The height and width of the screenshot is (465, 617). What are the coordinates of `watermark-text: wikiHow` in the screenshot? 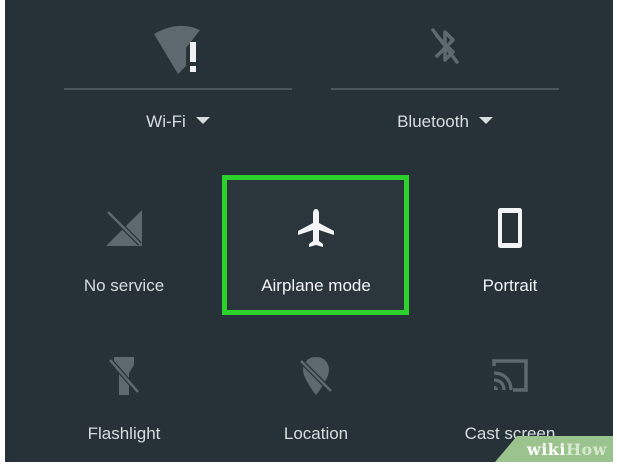 It's located at (566, 449).